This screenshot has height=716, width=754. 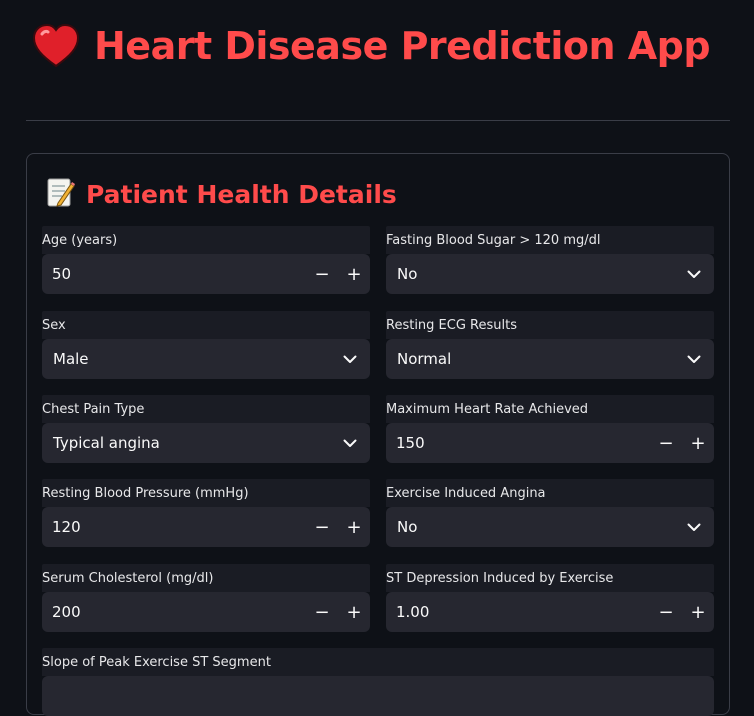 I want to click on cholesterol-label: Serum Cholesterol (mg/dl), so click(x=128, y=578).